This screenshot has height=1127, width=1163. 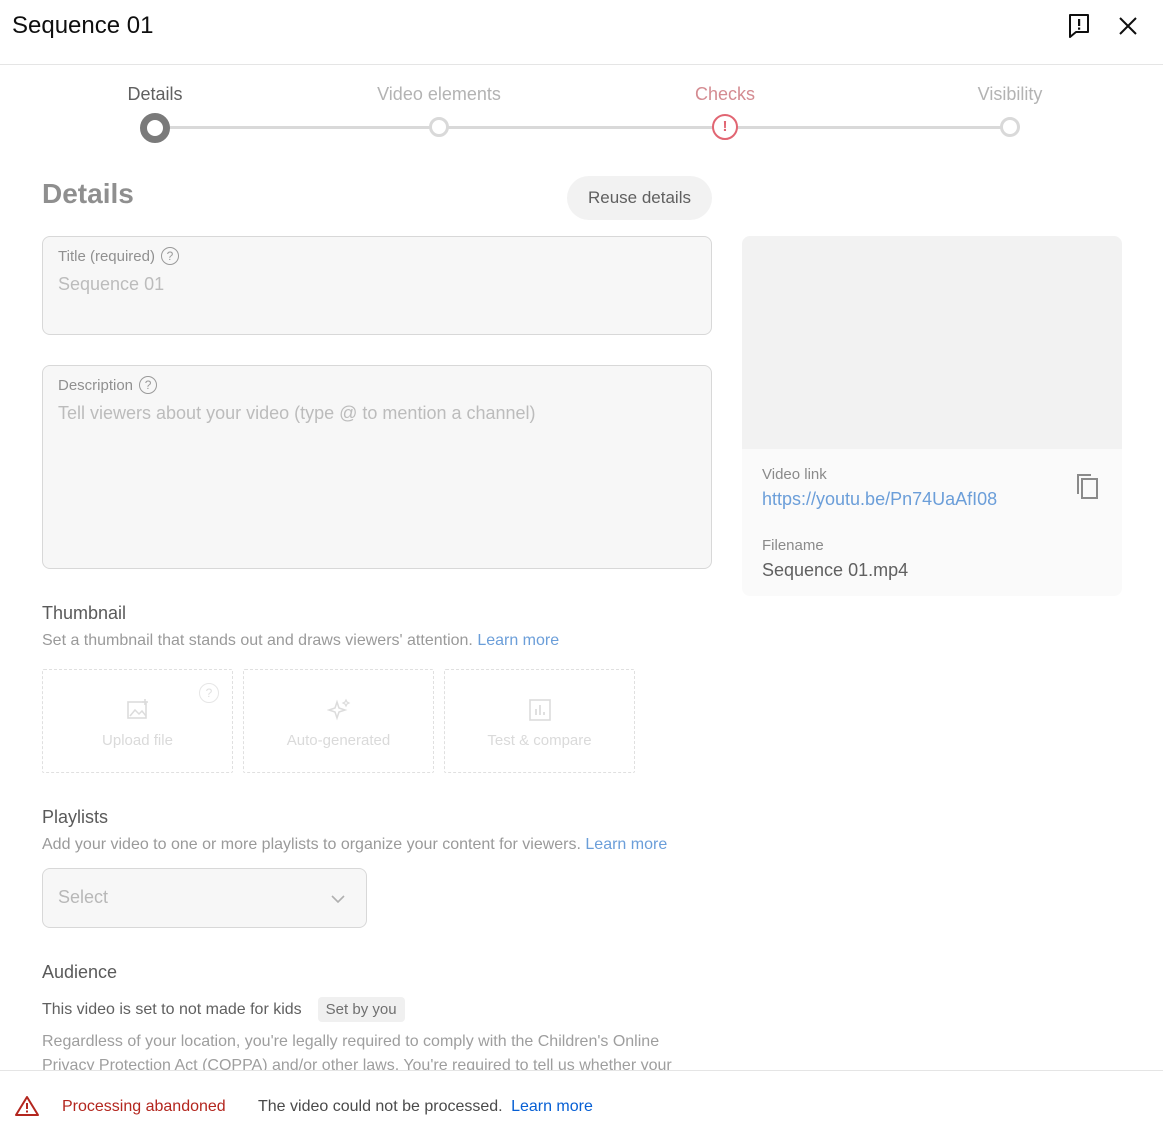 I want to click on step-label: Video elements, so click(x=439, y=94).